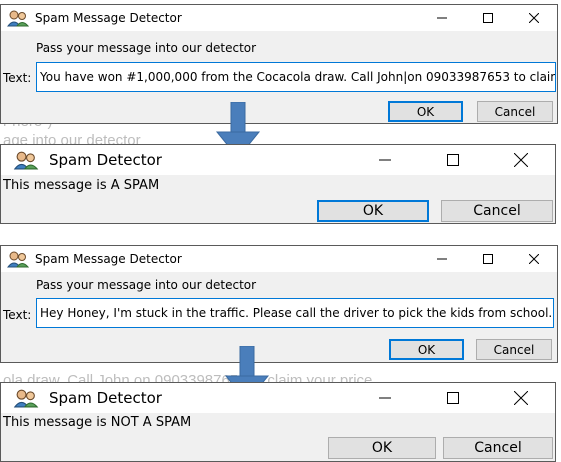 This screenshot has width=561, height=462. Describe the element at coordinates (81, 185) in the screenshot. I see `result-message: This message is A SPAM` at that location.